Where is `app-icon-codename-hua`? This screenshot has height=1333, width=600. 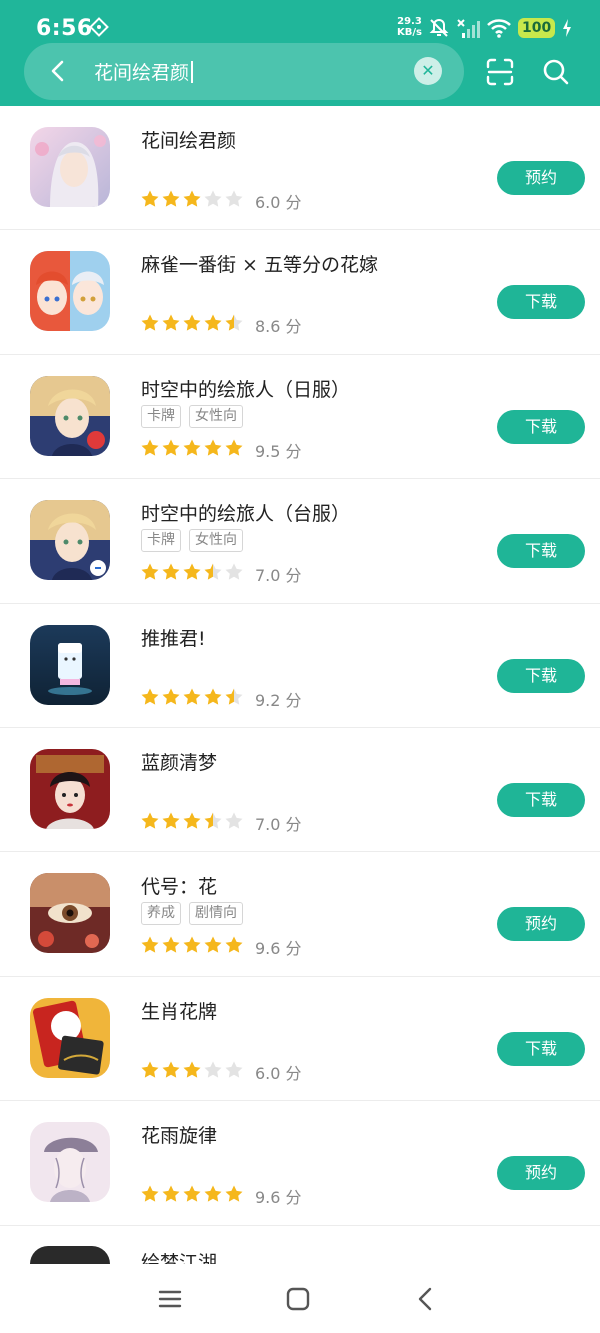 app-icon-codename-hua is located at coordinates (70, 913).